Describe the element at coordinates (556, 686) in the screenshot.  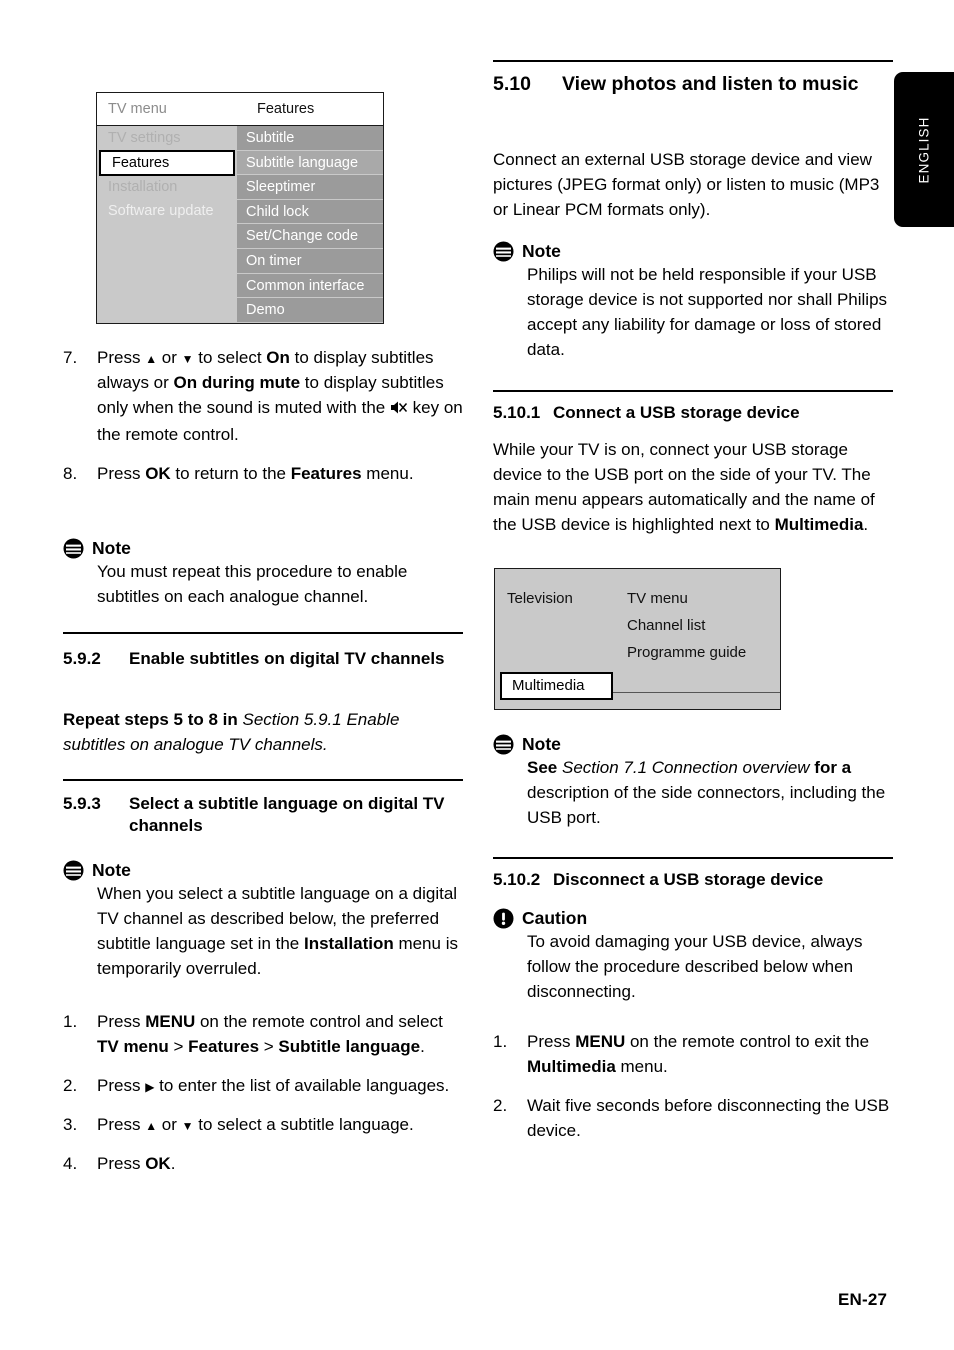
I see `main-menu-item-multimedia-selected: Multimedia` at that location.